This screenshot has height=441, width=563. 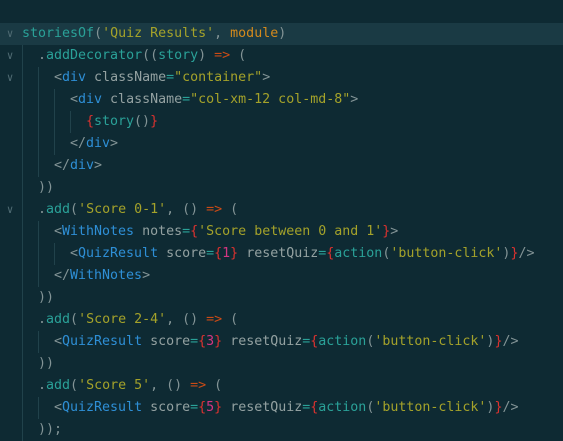 What do you see at coordinates (281, 210) in the screenshot?
I see `code-line: ∨ .add('Score 0-1', () => (` at bounding box center [281, 210].